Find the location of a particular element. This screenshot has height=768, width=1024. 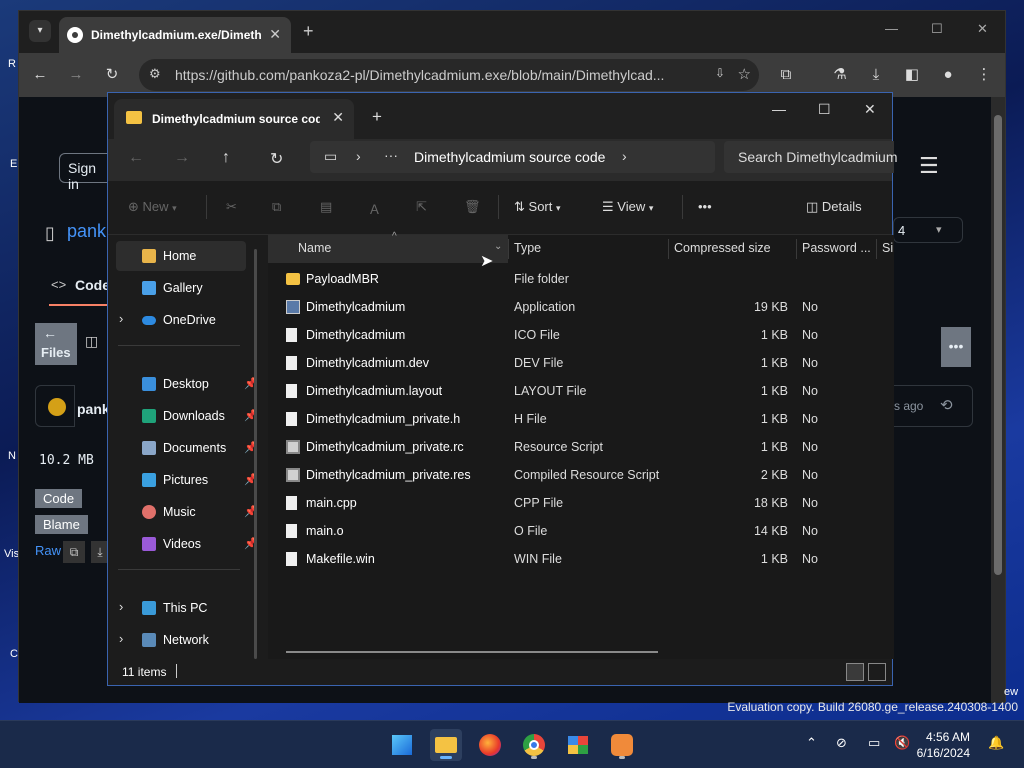

nav-item-onedrive: › OneDrive is located at coordinates (181, 320).